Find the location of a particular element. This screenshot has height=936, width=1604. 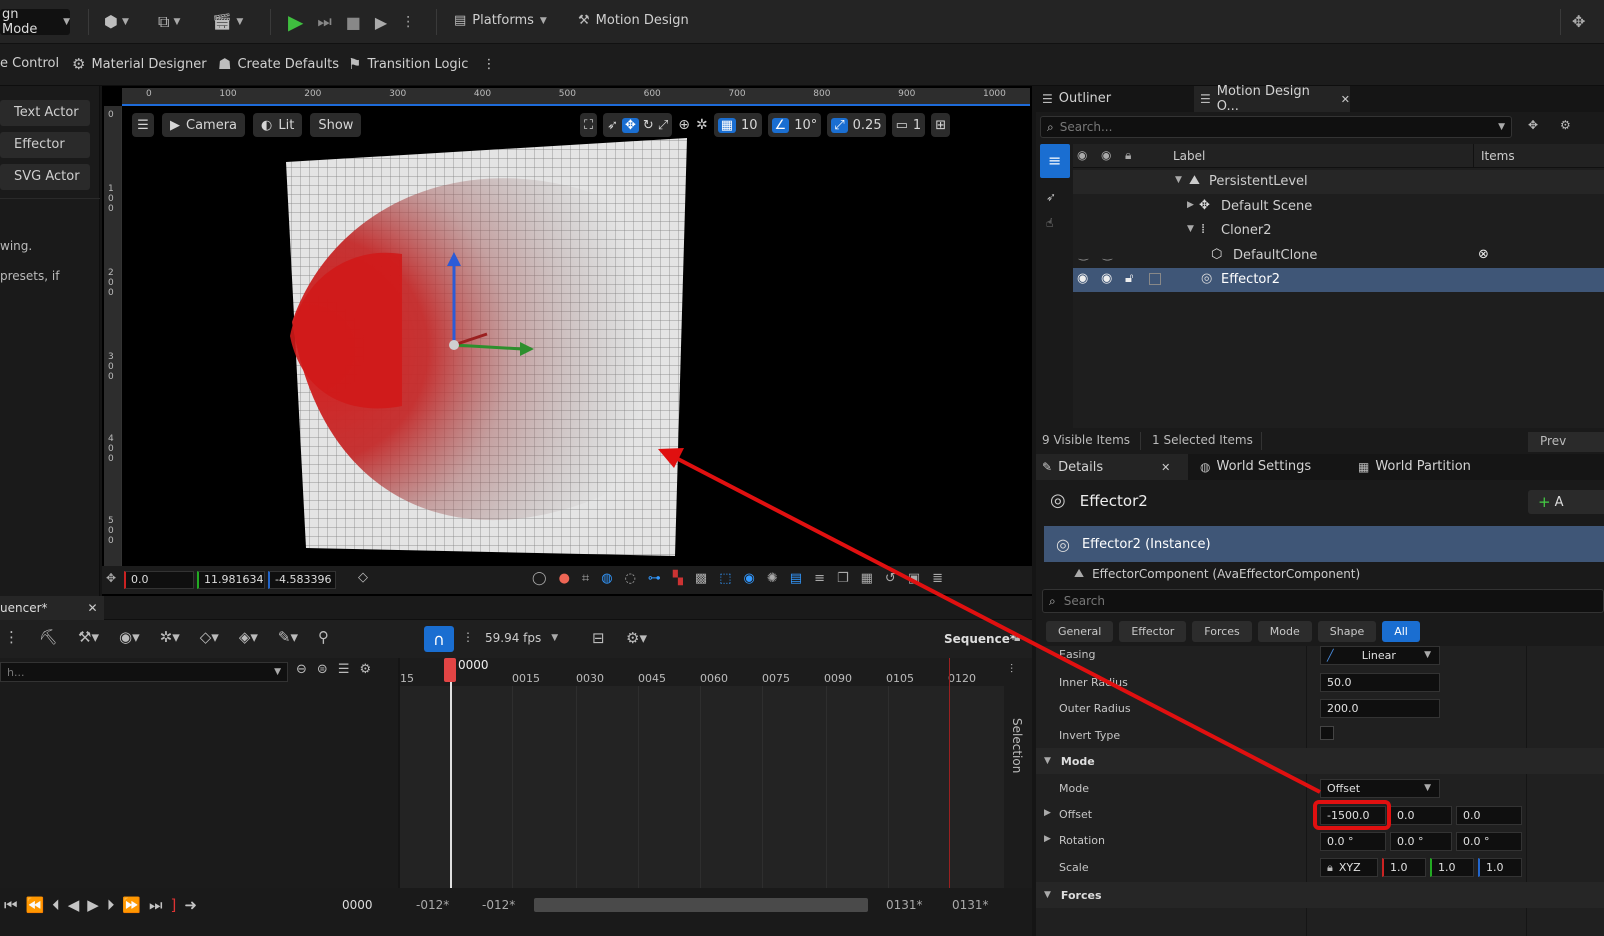

tree-row-default-scene: ▶ ✥ Default Scene is located at coordinates (1338, 207).